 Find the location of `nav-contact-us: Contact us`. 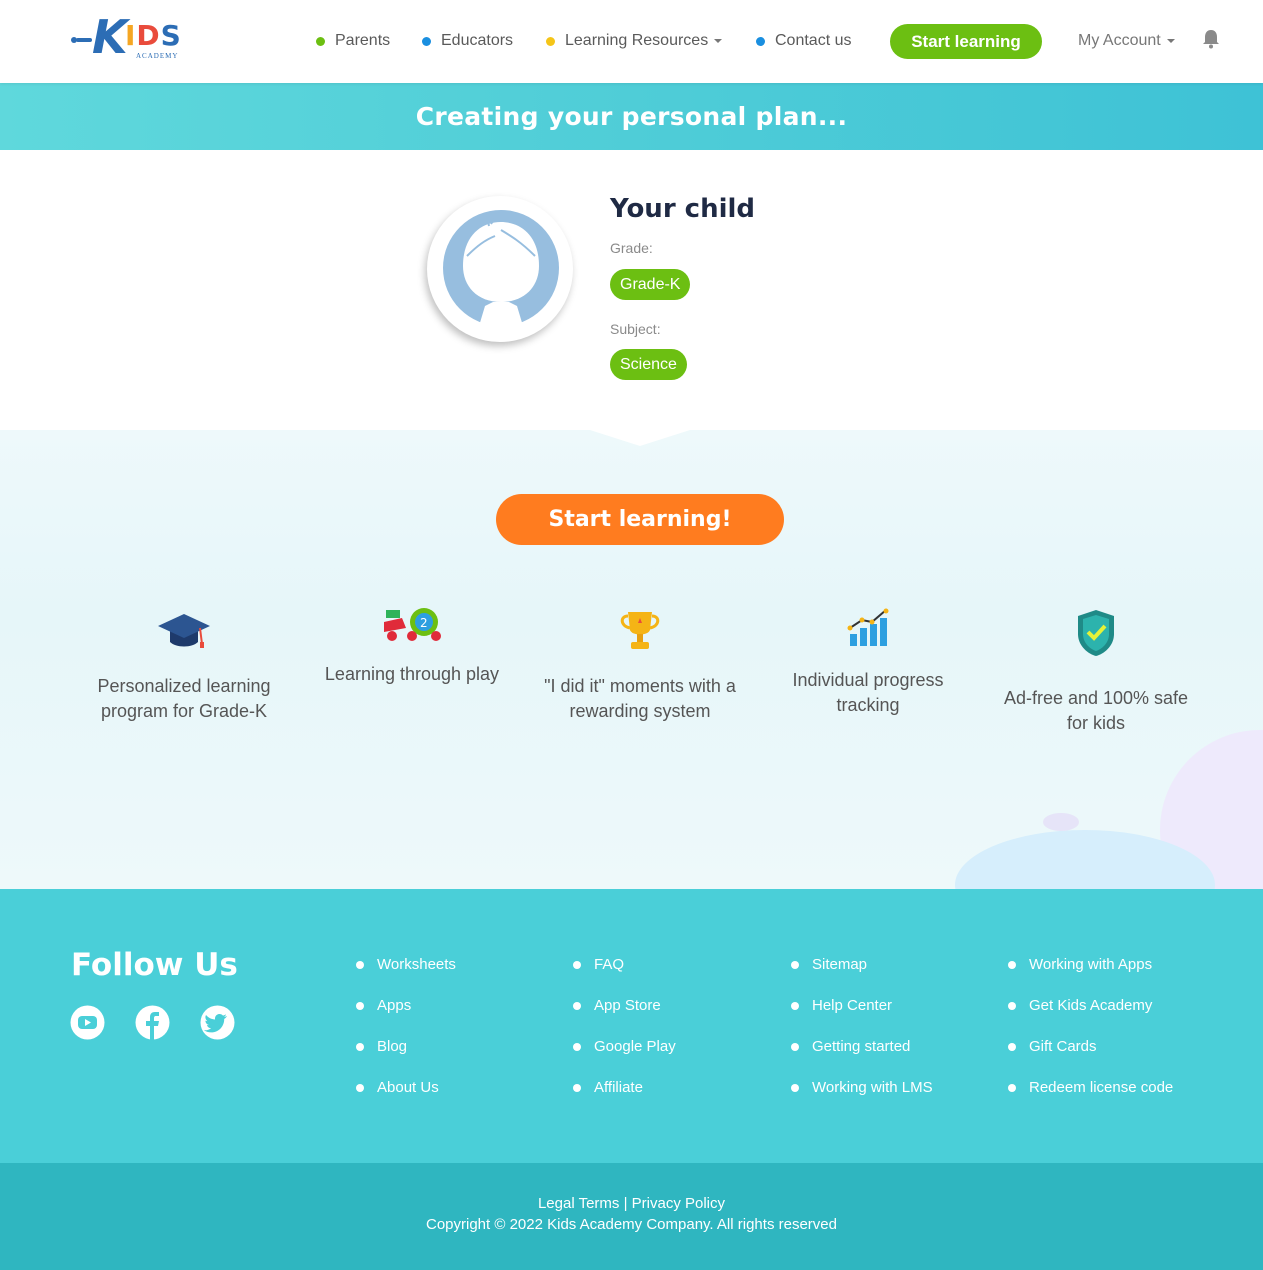

nav-contact-us: Contact us is located at coordinates (803, 41).